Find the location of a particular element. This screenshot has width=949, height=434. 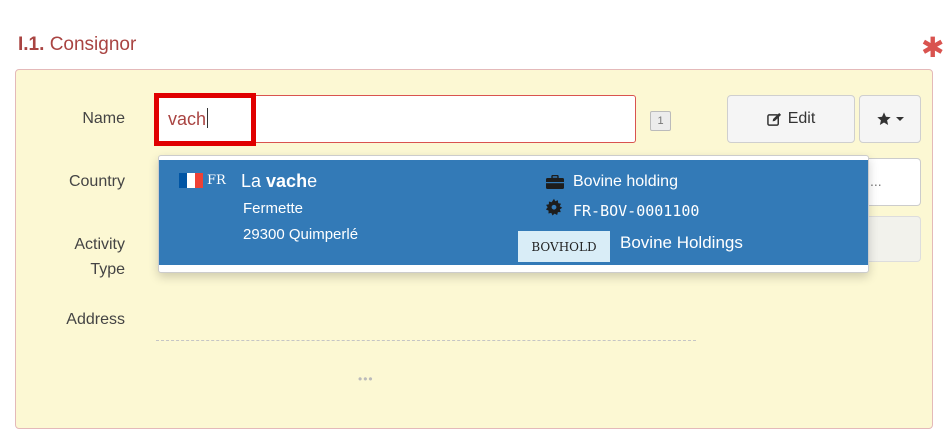

option-country-code: FR is located at coordinates (216, 180).